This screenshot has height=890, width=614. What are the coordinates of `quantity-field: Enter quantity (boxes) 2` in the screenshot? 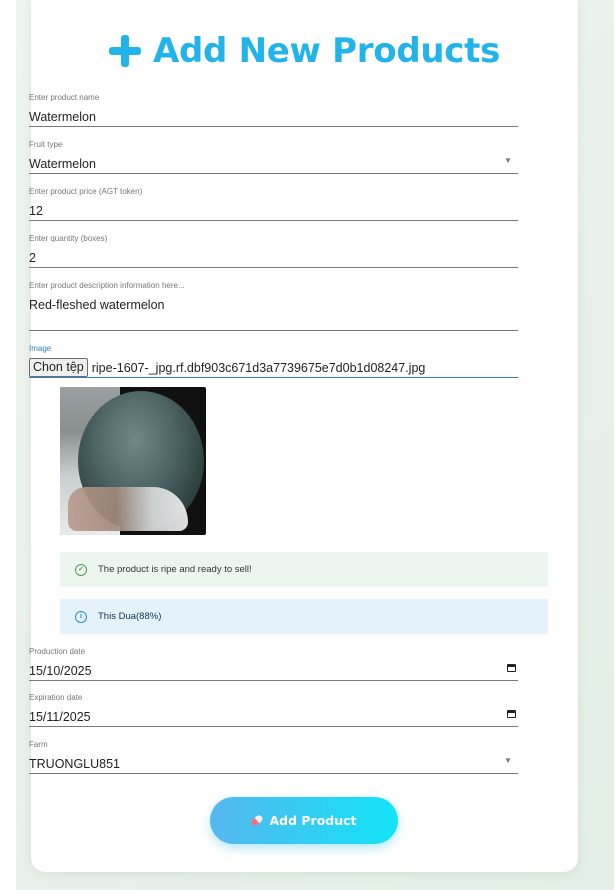 It's located at (273, 250).